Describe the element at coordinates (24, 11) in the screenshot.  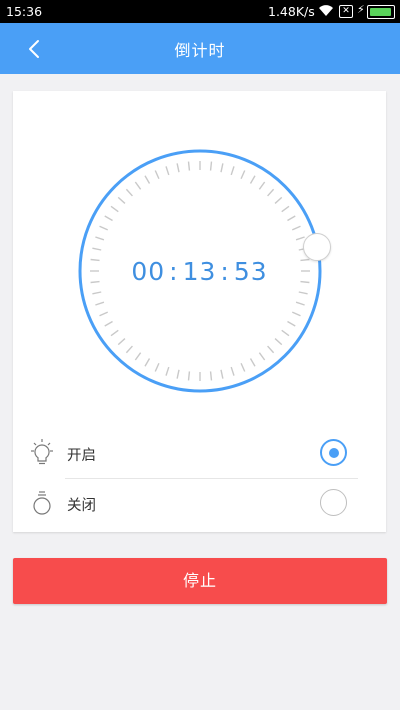
I see `status-time: 15:36` at that location.